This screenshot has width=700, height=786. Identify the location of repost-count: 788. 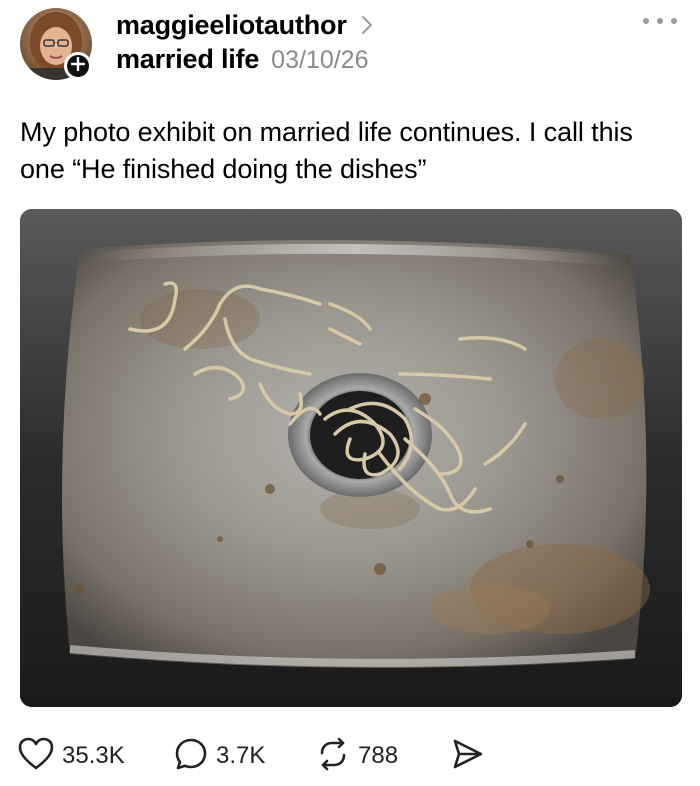
(378, 755).